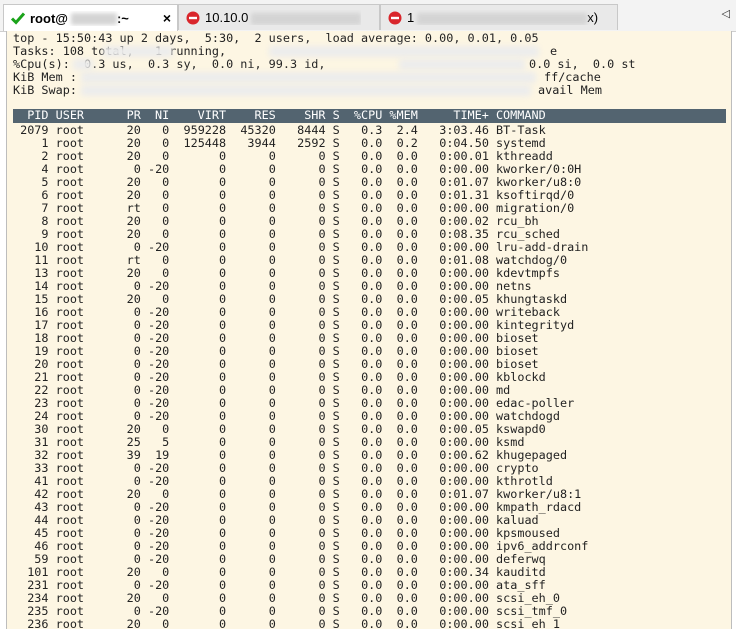 The width and height of the screenshot is (736, 629). What do you see at coordinates (45, 90) in the screenshot?
I see `summary-swap-line: KiB Swap:` at bounding box center [45, 90].